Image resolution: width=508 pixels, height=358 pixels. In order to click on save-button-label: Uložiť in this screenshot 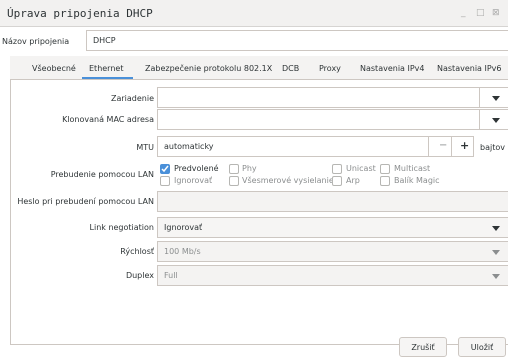, I will do `click(482, 347)`.